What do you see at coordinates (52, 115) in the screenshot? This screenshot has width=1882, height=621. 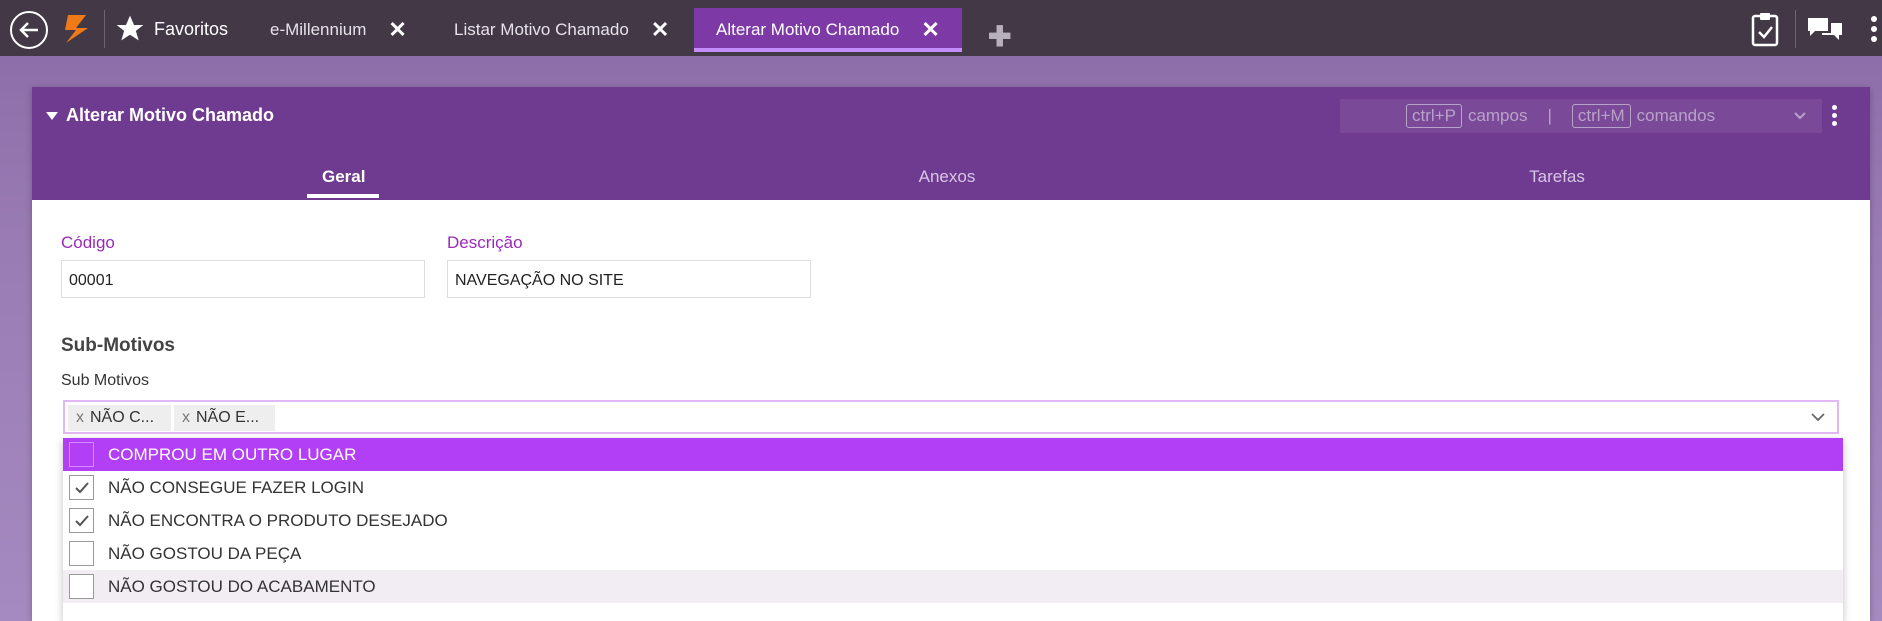 I see `caret-down-icon` at bounding box center [52, 115].